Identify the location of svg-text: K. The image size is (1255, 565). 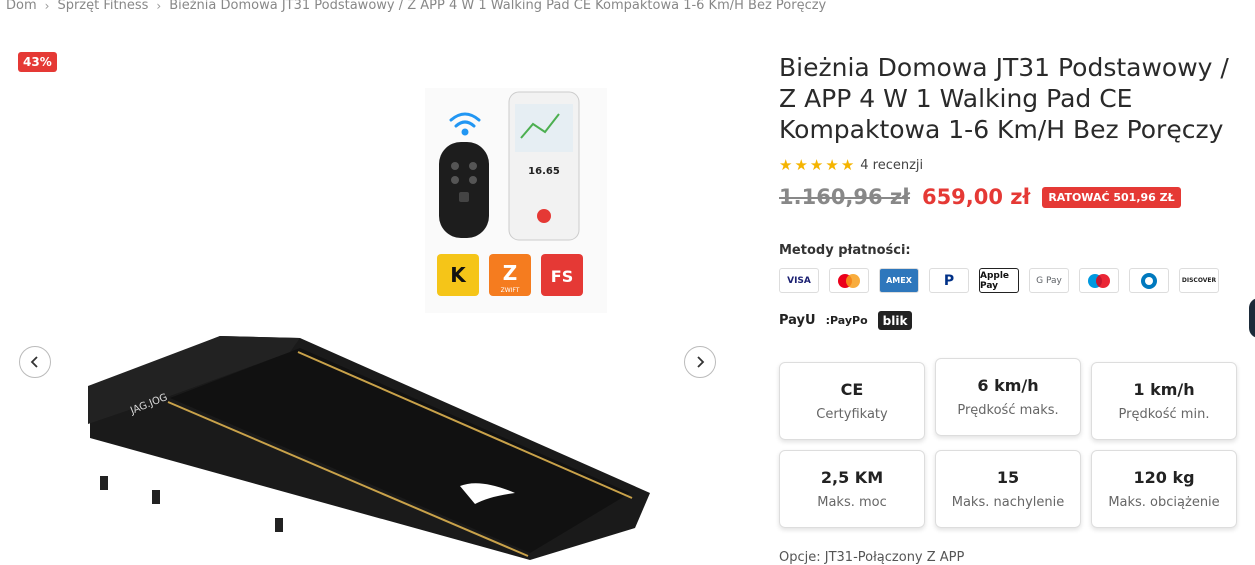
(458, 275).